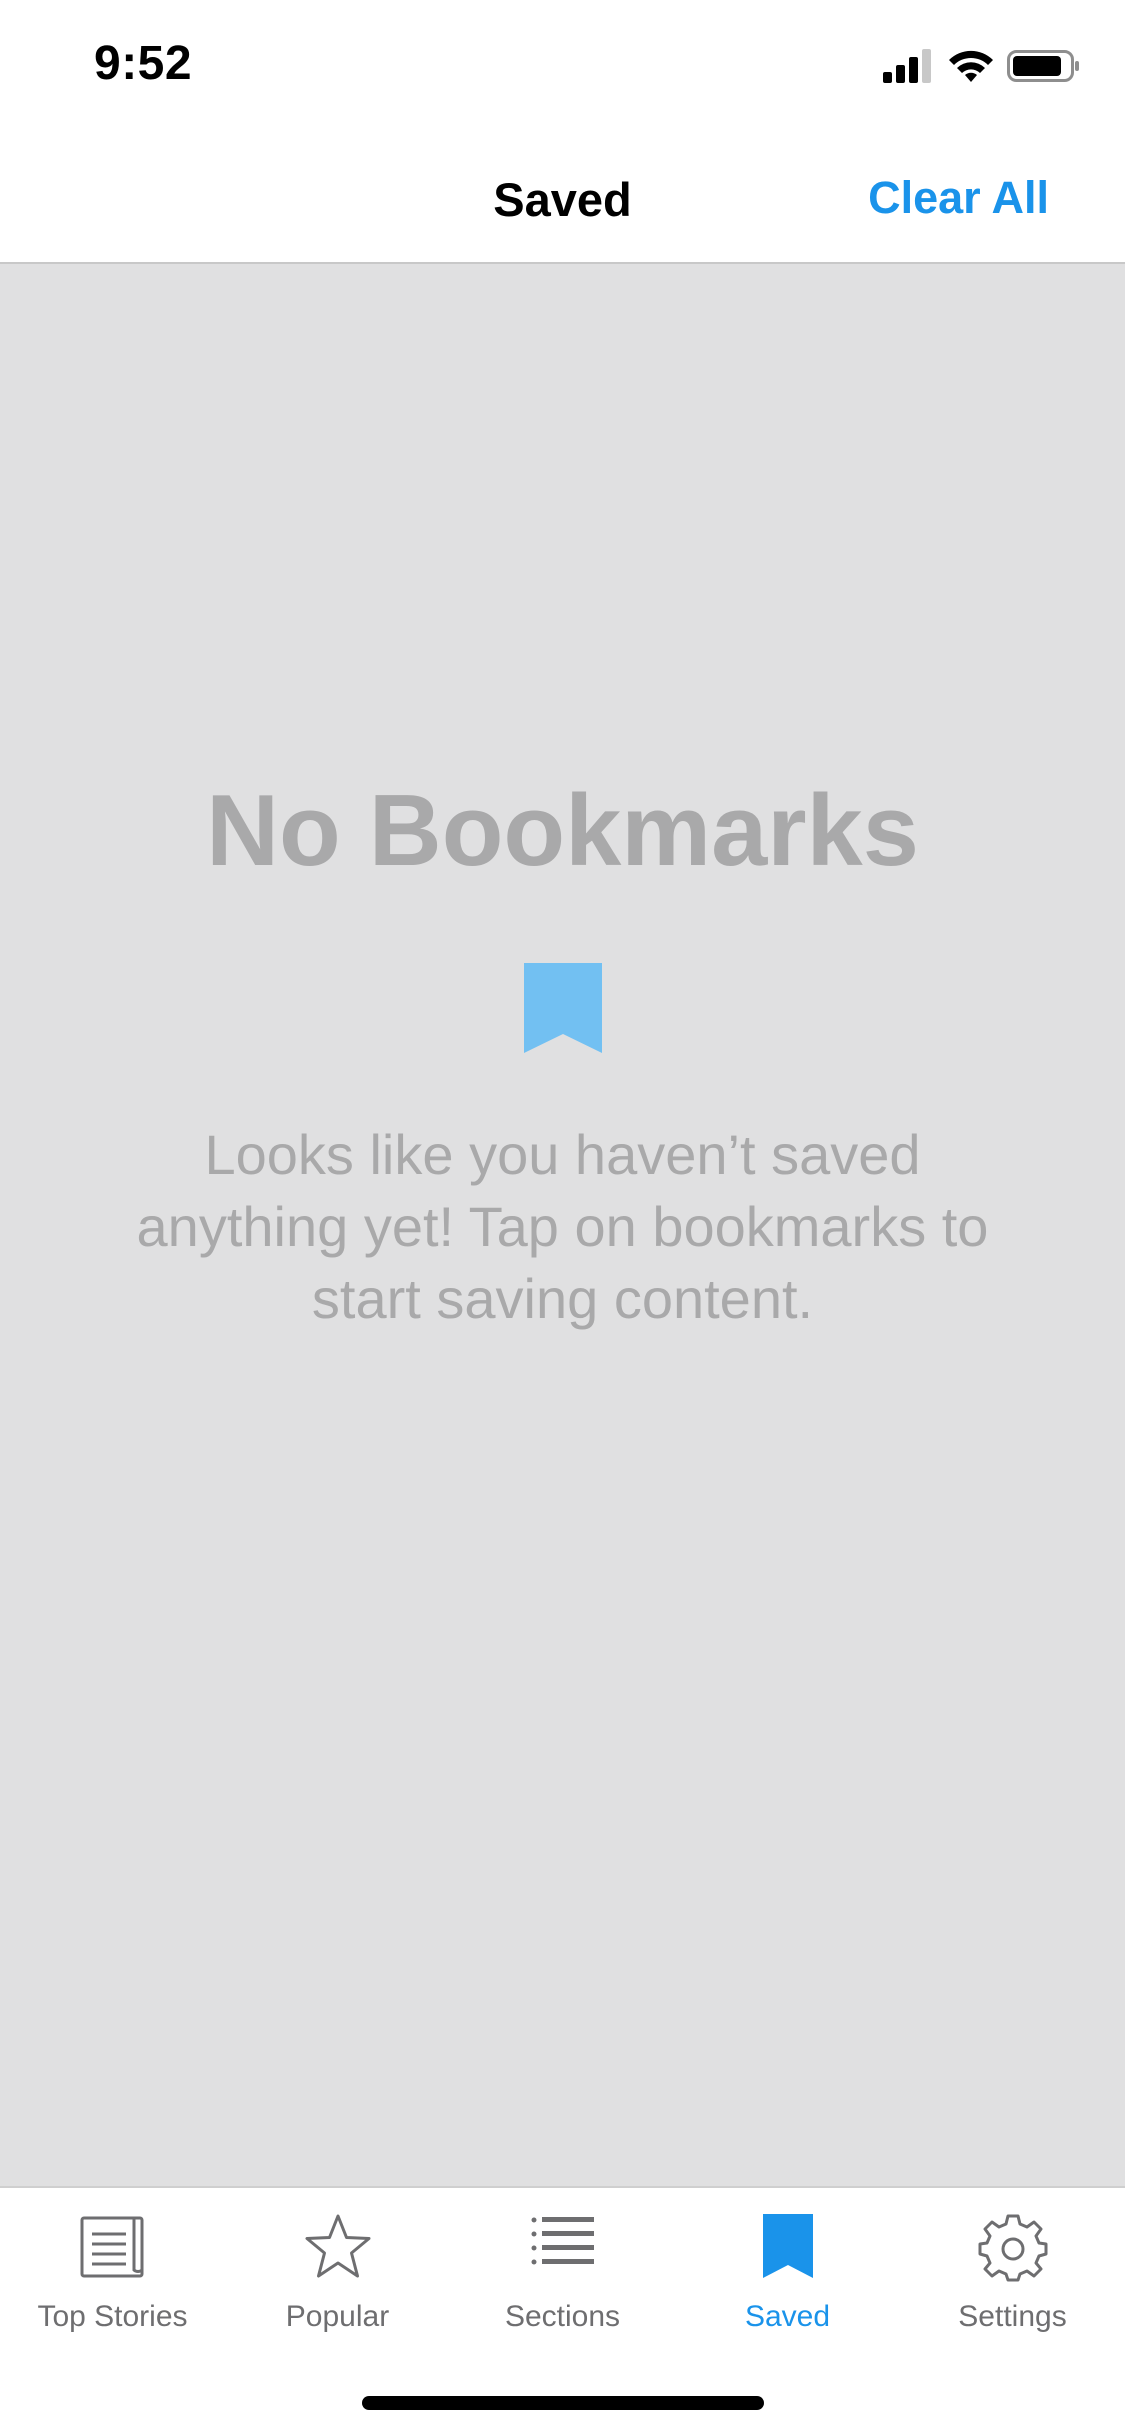 The width and height of the screenshot is (1125, 2436). I want to click on tab-label: Popular, so click(337, 2316).